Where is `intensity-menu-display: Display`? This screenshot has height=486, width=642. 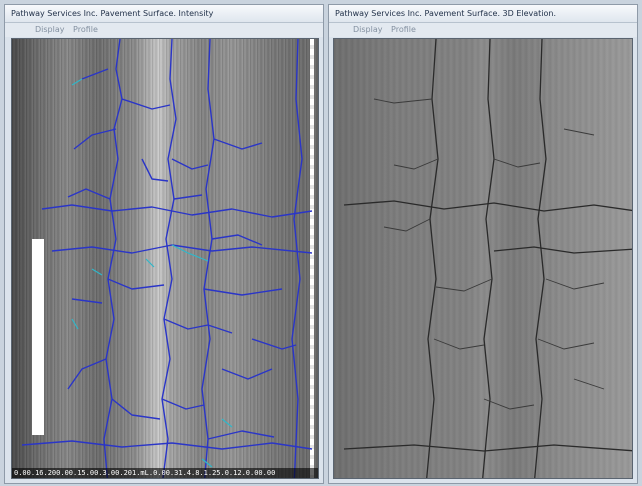 intensity-menu-display: Display is located at coordinates (50, 30).